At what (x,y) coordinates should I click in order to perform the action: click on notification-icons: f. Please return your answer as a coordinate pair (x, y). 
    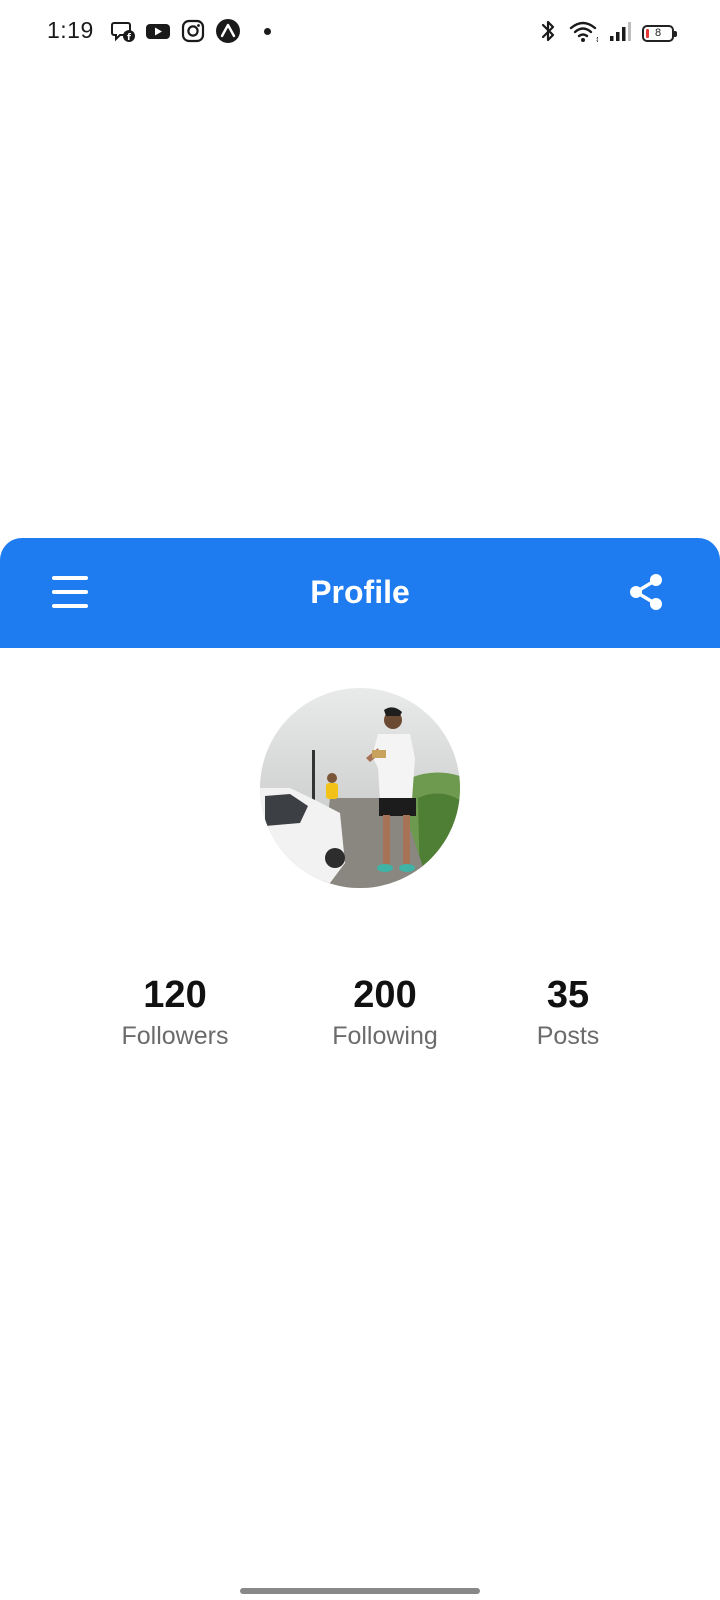
    Looking at the image, I should click on (190, 31).